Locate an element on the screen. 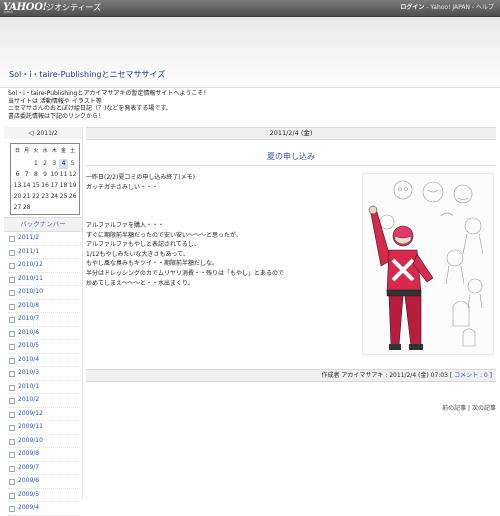 The height and width of the screenshot is (516, 500). post-illustration is located at coordinates (428, 264).